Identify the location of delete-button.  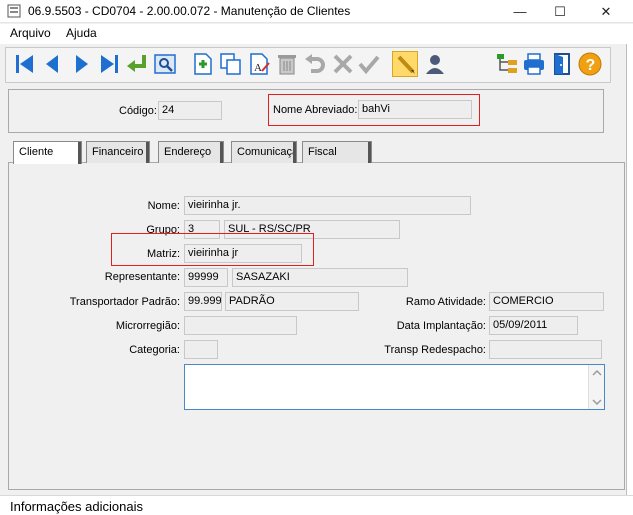
(287, 64).